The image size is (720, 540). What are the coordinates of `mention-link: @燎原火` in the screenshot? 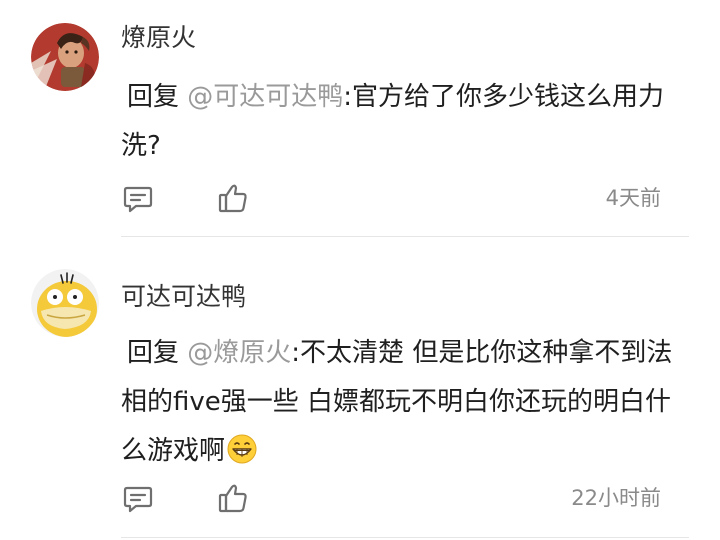 It's located at (239, 353).